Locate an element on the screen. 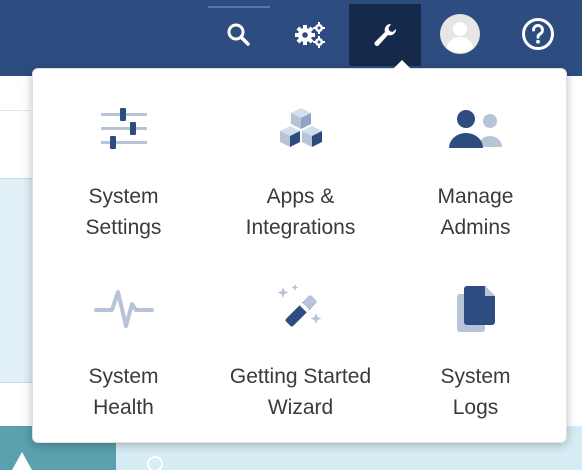  menu-item-label: Getting Started Wizard is located at coordinates (300, 392).